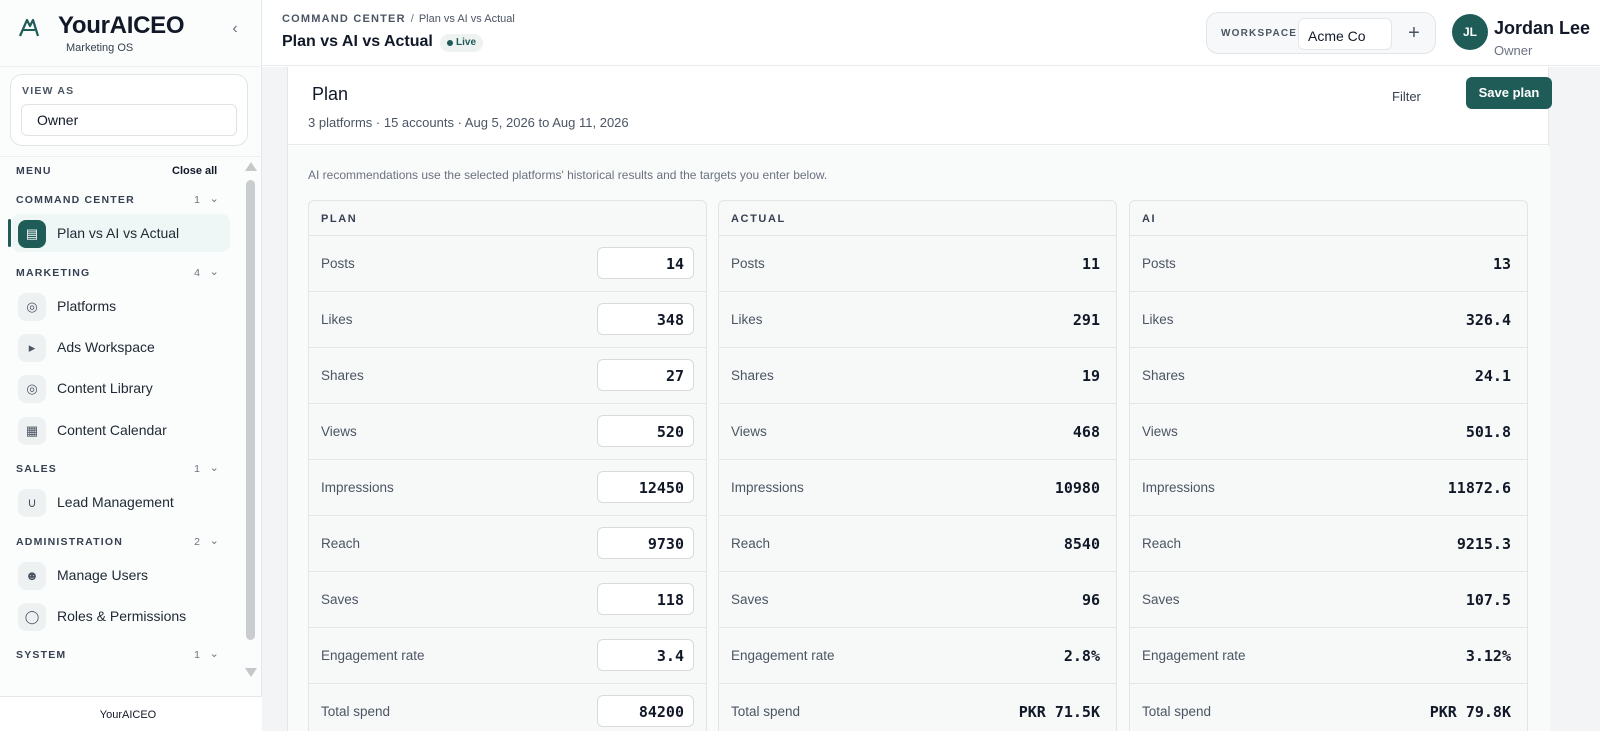 The image size is (1600, 731). I want to click on metric-label: Likes, so click(1158, 319).